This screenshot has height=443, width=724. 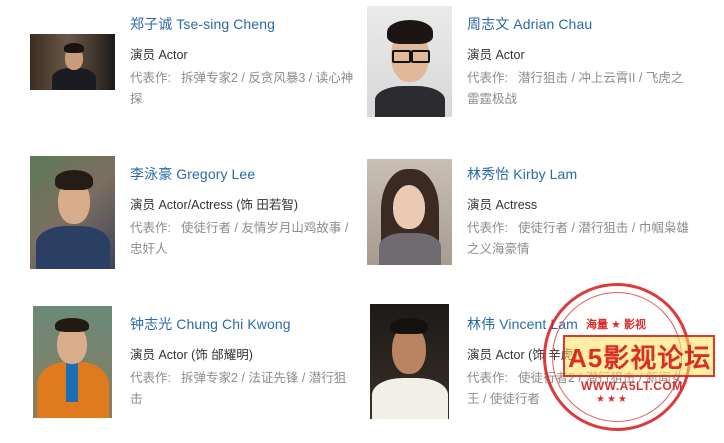 What do you see at coordinates (263, 378) in the screenshot?
I see `works-line: 拆弹专家2 / 法证先锋 / 潜行狙` at bounding box center [263, 378].